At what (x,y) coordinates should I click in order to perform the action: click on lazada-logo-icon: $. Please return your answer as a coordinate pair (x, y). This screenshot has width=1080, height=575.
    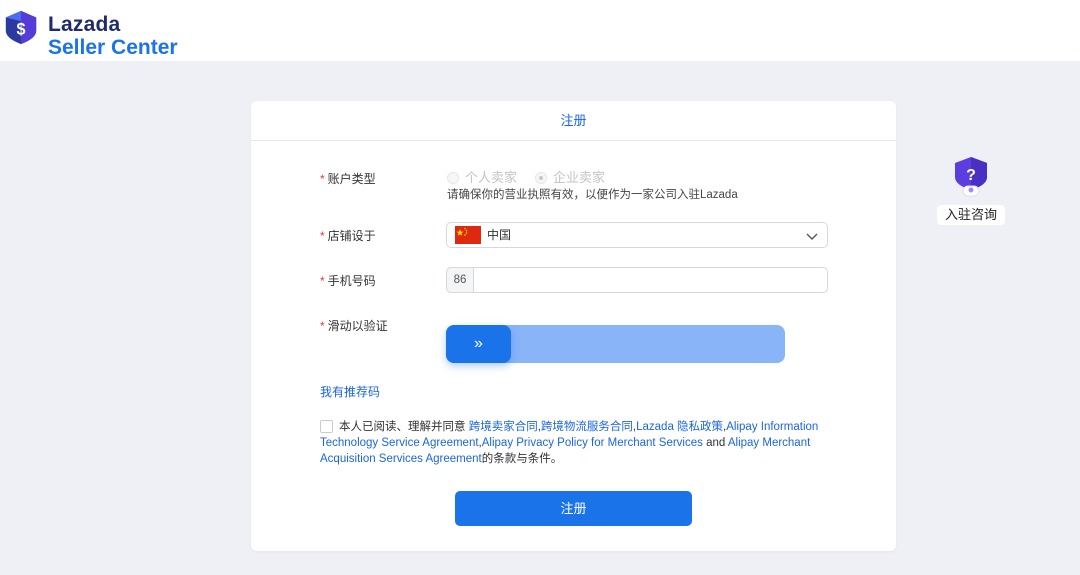
    Looking at the image, I should click on (21, 27).